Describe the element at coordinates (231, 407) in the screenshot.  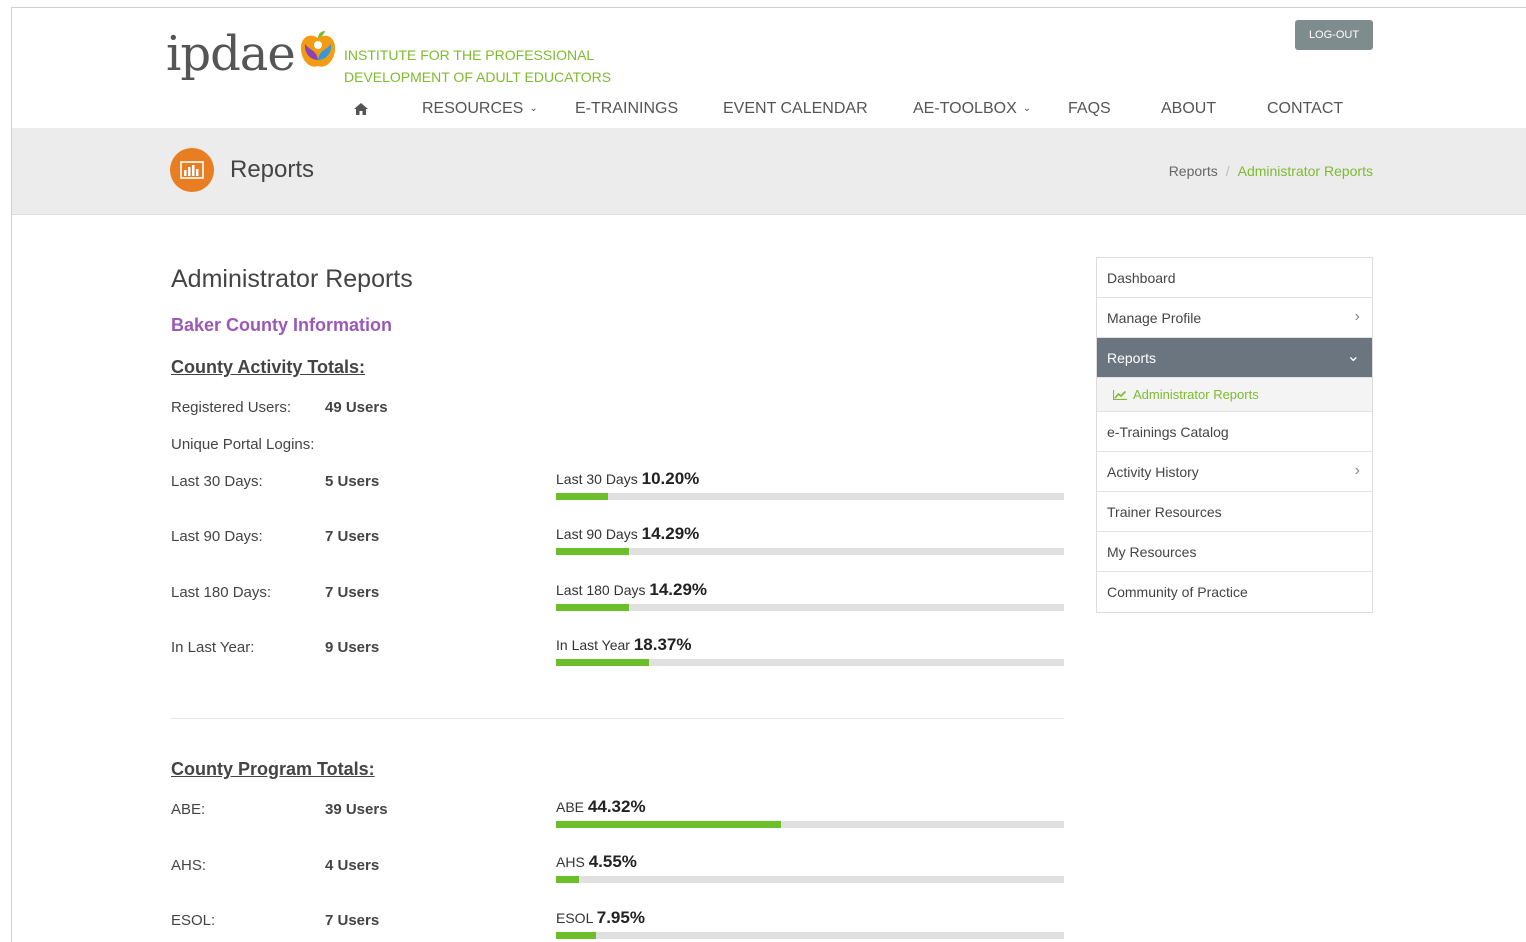
I see `registered-users-label: Registered Users:` at that location.